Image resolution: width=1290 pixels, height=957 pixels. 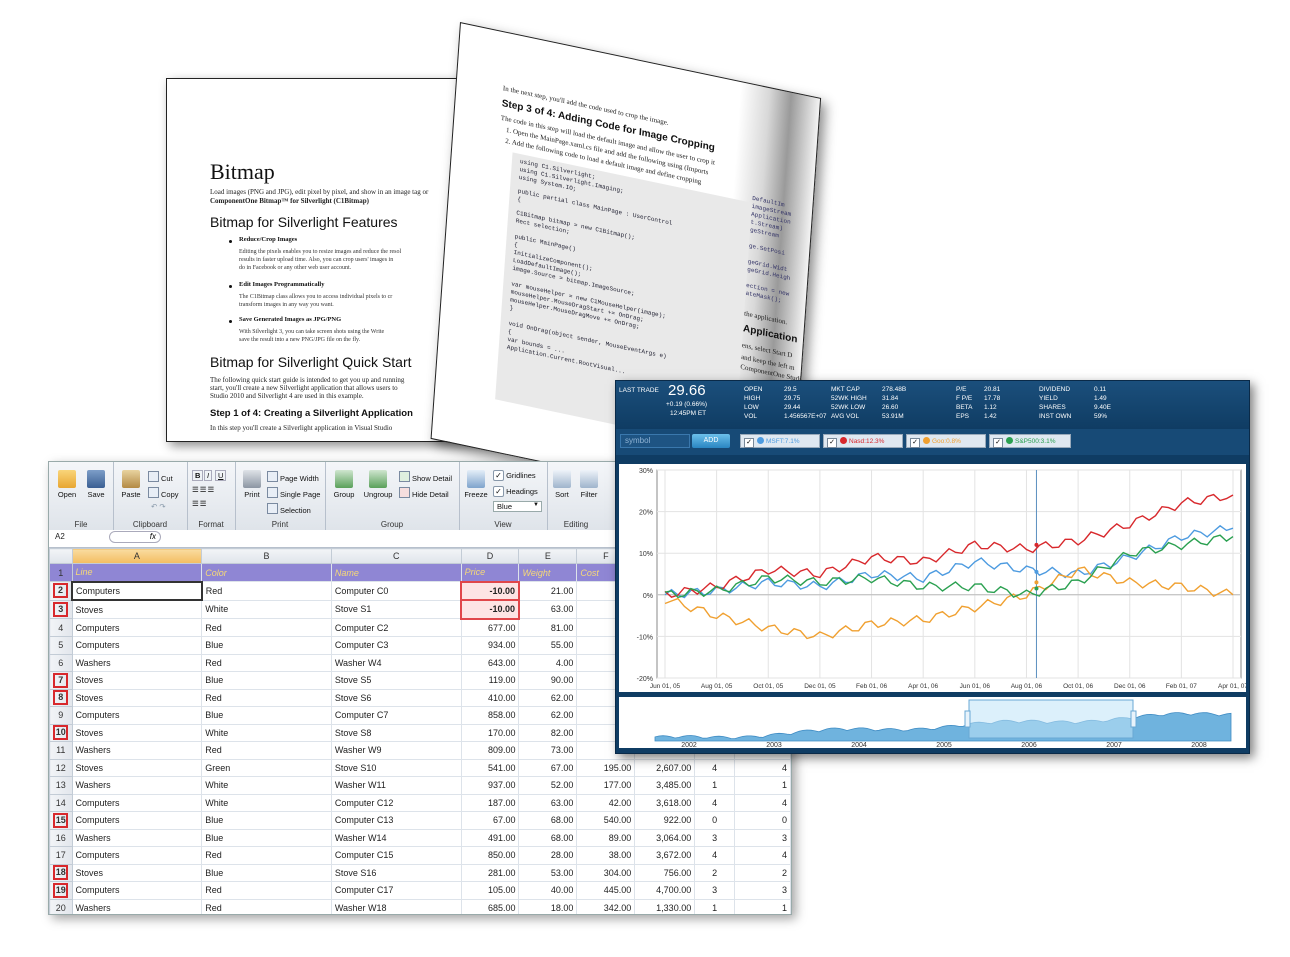 What do you see at coordinates (266, 767) in the screenshot?
I see `table-cell: Green` at bounding box center [266, 767].